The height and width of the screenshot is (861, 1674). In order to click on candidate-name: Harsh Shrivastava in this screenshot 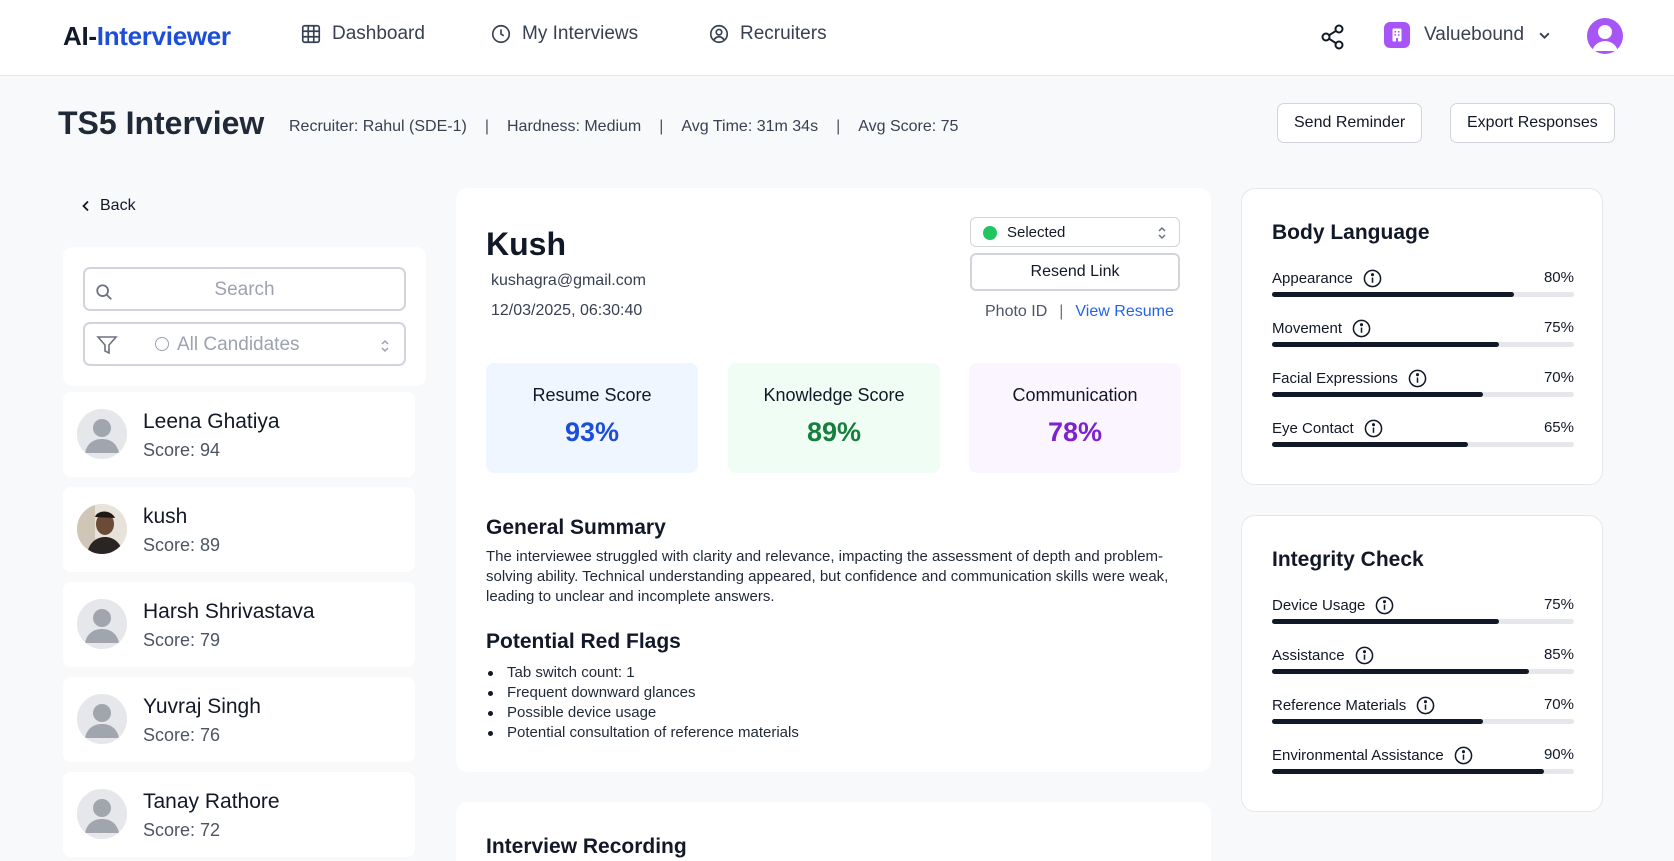, I will do `click(229, 611)`.